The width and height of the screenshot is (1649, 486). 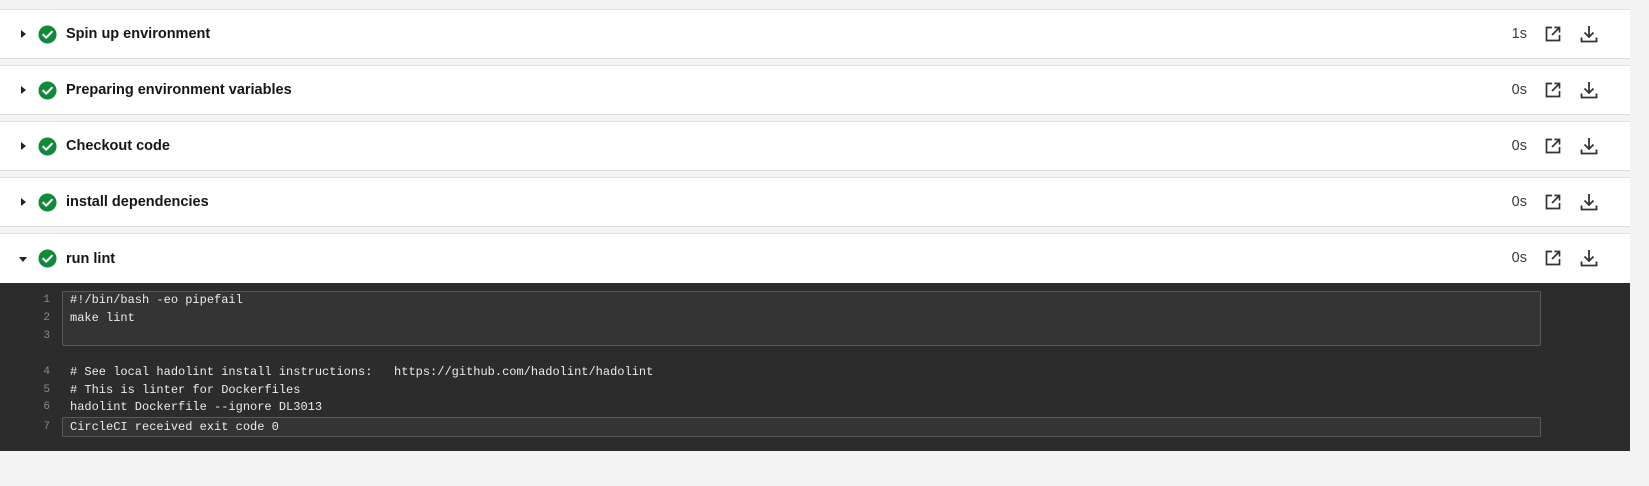 What do you see at coordinates (815, 146) in the screenshot?
I see `step-row: Checkout code 0s` at bounding box center [815, 146].